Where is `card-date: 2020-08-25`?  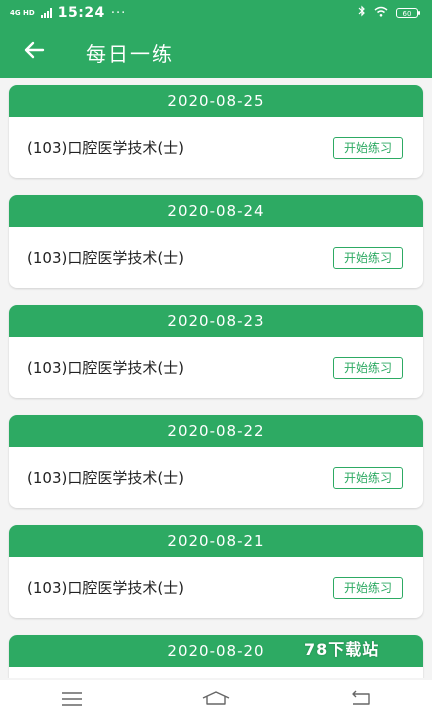 card-date: 2020-08-25 is located at coordinates (216, 101).